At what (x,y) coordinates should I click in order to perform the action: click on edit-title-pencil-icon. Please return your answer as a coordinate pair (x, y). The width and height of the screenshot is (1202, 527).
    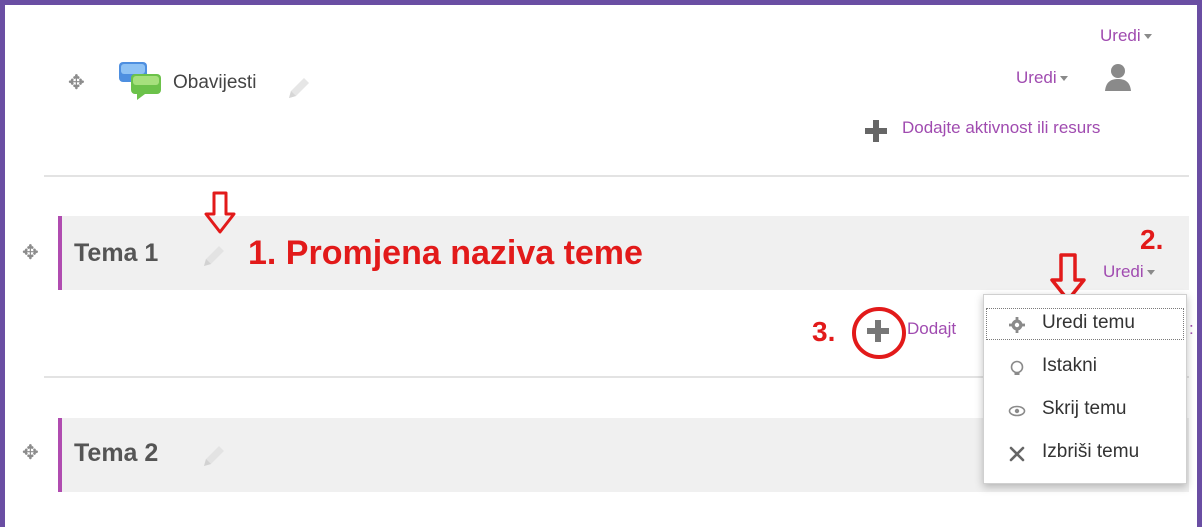
    Looking at the image, I should click on (298, 89).